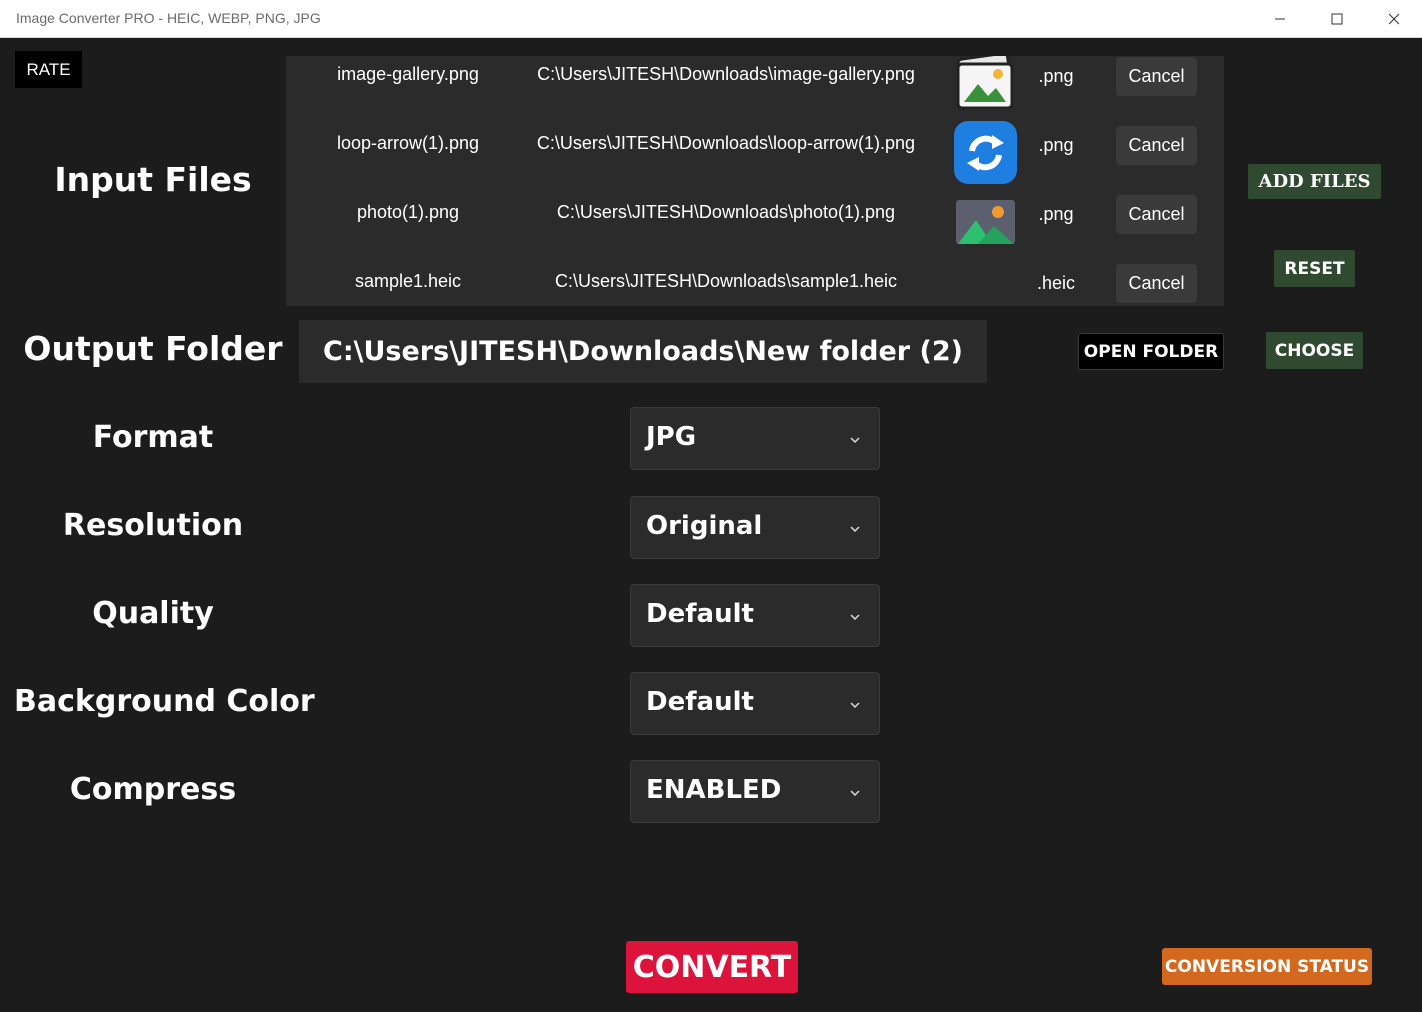 This screenshot has width=1422, height=1012. What do you see at coordinates (408, 143) in the screenshot?
I see `file-name: loop-arrow(1).png` at bounding box center [408, 143].